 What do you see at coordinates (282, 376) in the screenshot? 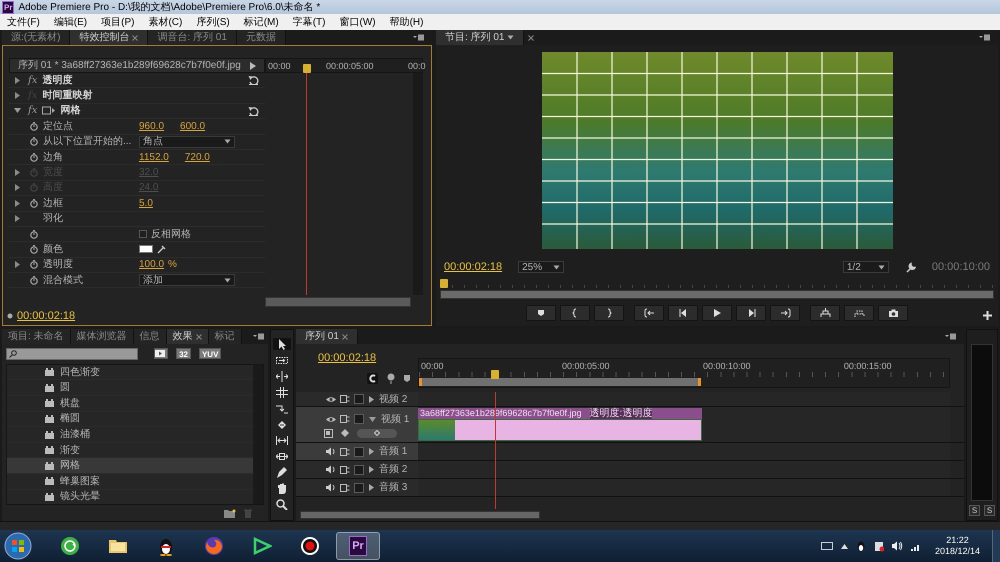
I see `ripple-edit-tool-icon` at bounding box center [282, 376].